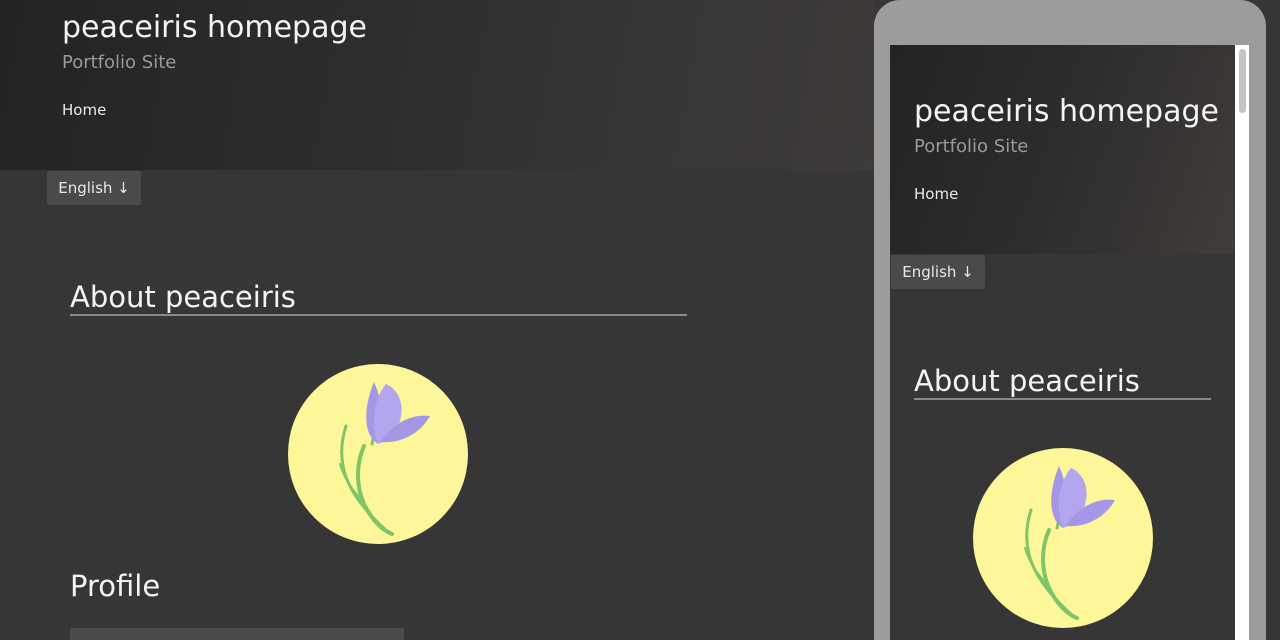 This screenshot has width=1280, height=640. Describe the element at coordinates (1066, 111) in the screenshot. I see `phone-site-title: peaceiris homepage` at that location.